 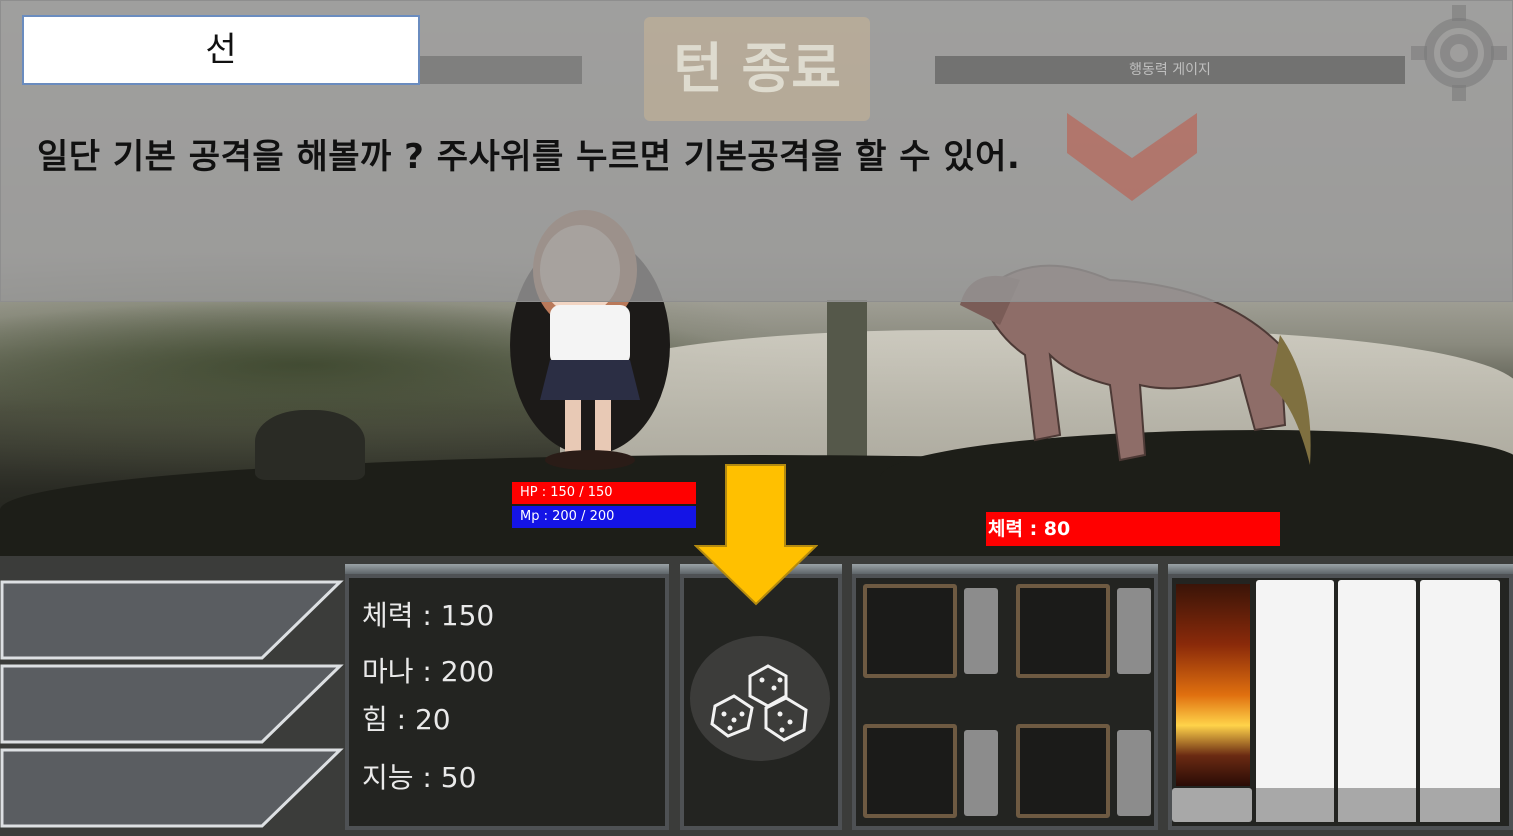 What do you see at coordinates (419, 777) in the screenshot?
I see `stat-intelligence: 지능 : 50` at bounding box center [419, 777].